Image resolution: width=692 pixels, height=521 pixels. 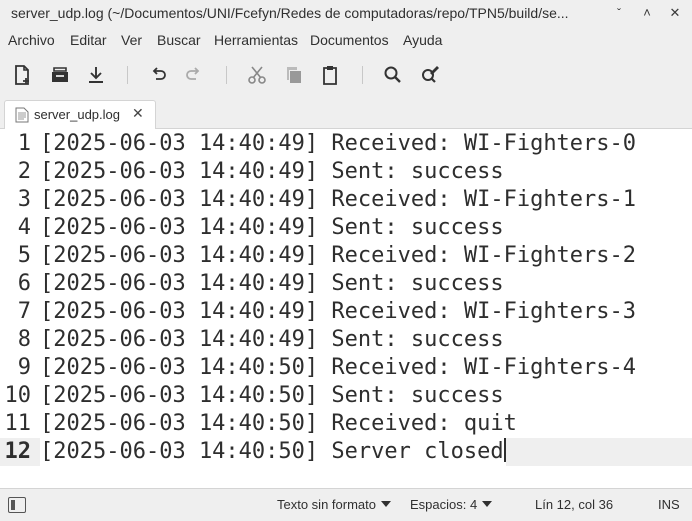 I want to click on line-number: 8, so click(x=24, y=339).